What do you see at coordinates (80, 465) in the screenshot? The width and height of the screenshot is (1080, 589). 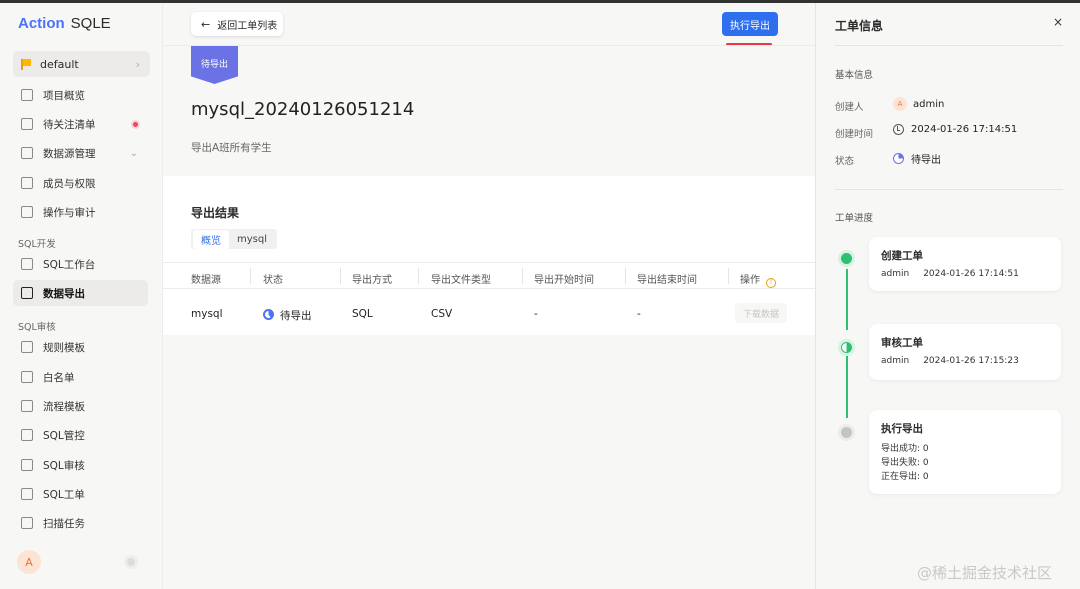 I see `sidebar-item-sql-audit: SQL审核` at bounding box center [80, 465].